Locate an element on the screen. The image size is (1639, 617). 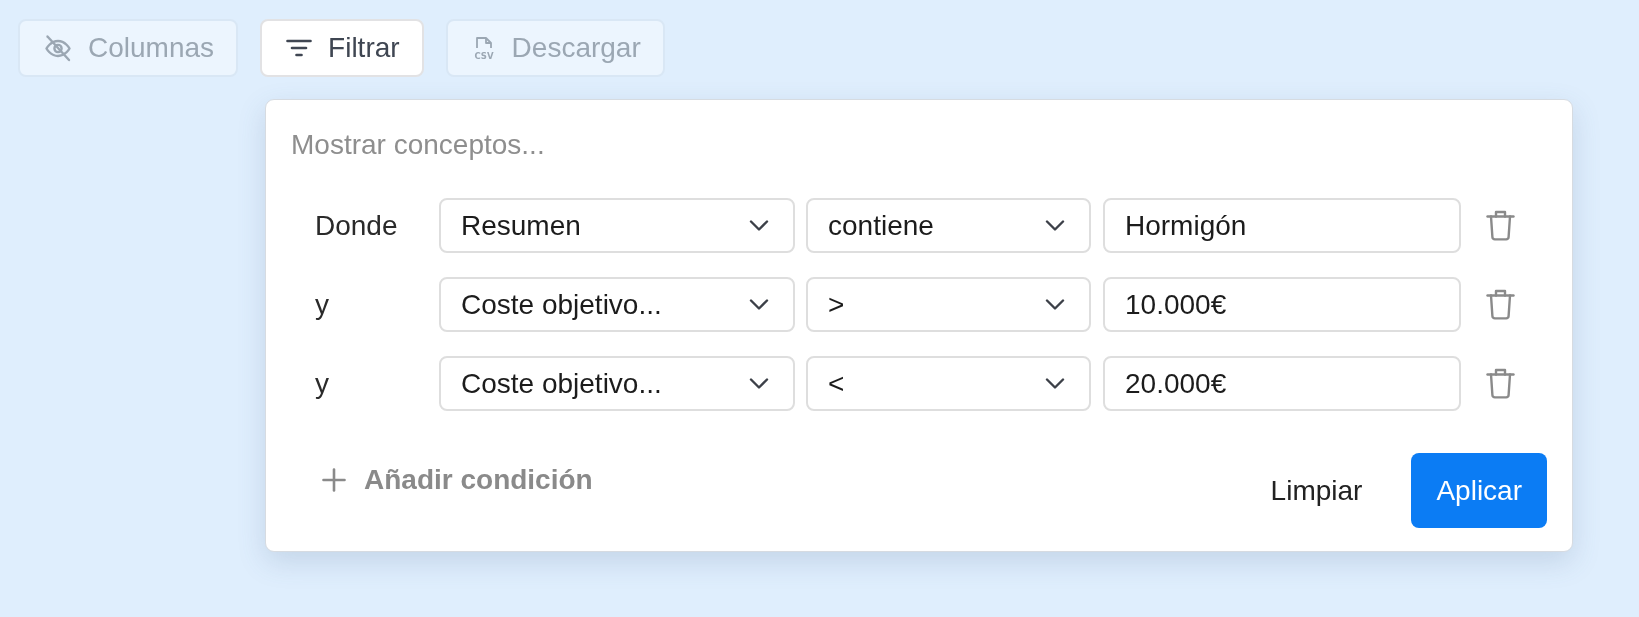
condition-connector: Donde is located at coordinates (357, 225).